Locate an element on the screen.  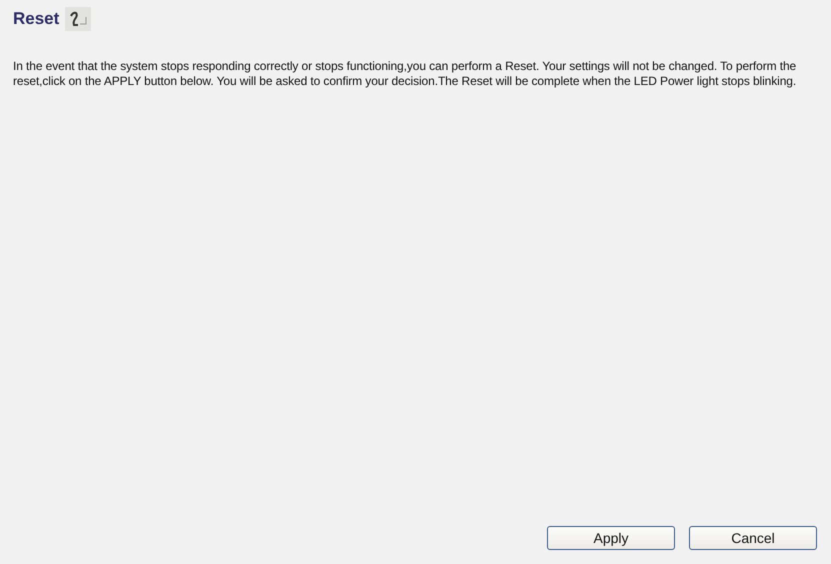
reset-description: In the event that the system stops responding correctly or stops functioning,you can perform a Reset. Your settings will not be changed. To perform the reset,click on the APPLY button below. You will be asked to confirm your decision.The Reset will be complete when the LED Power light stops blinking. is located at coordinates (405, 74).